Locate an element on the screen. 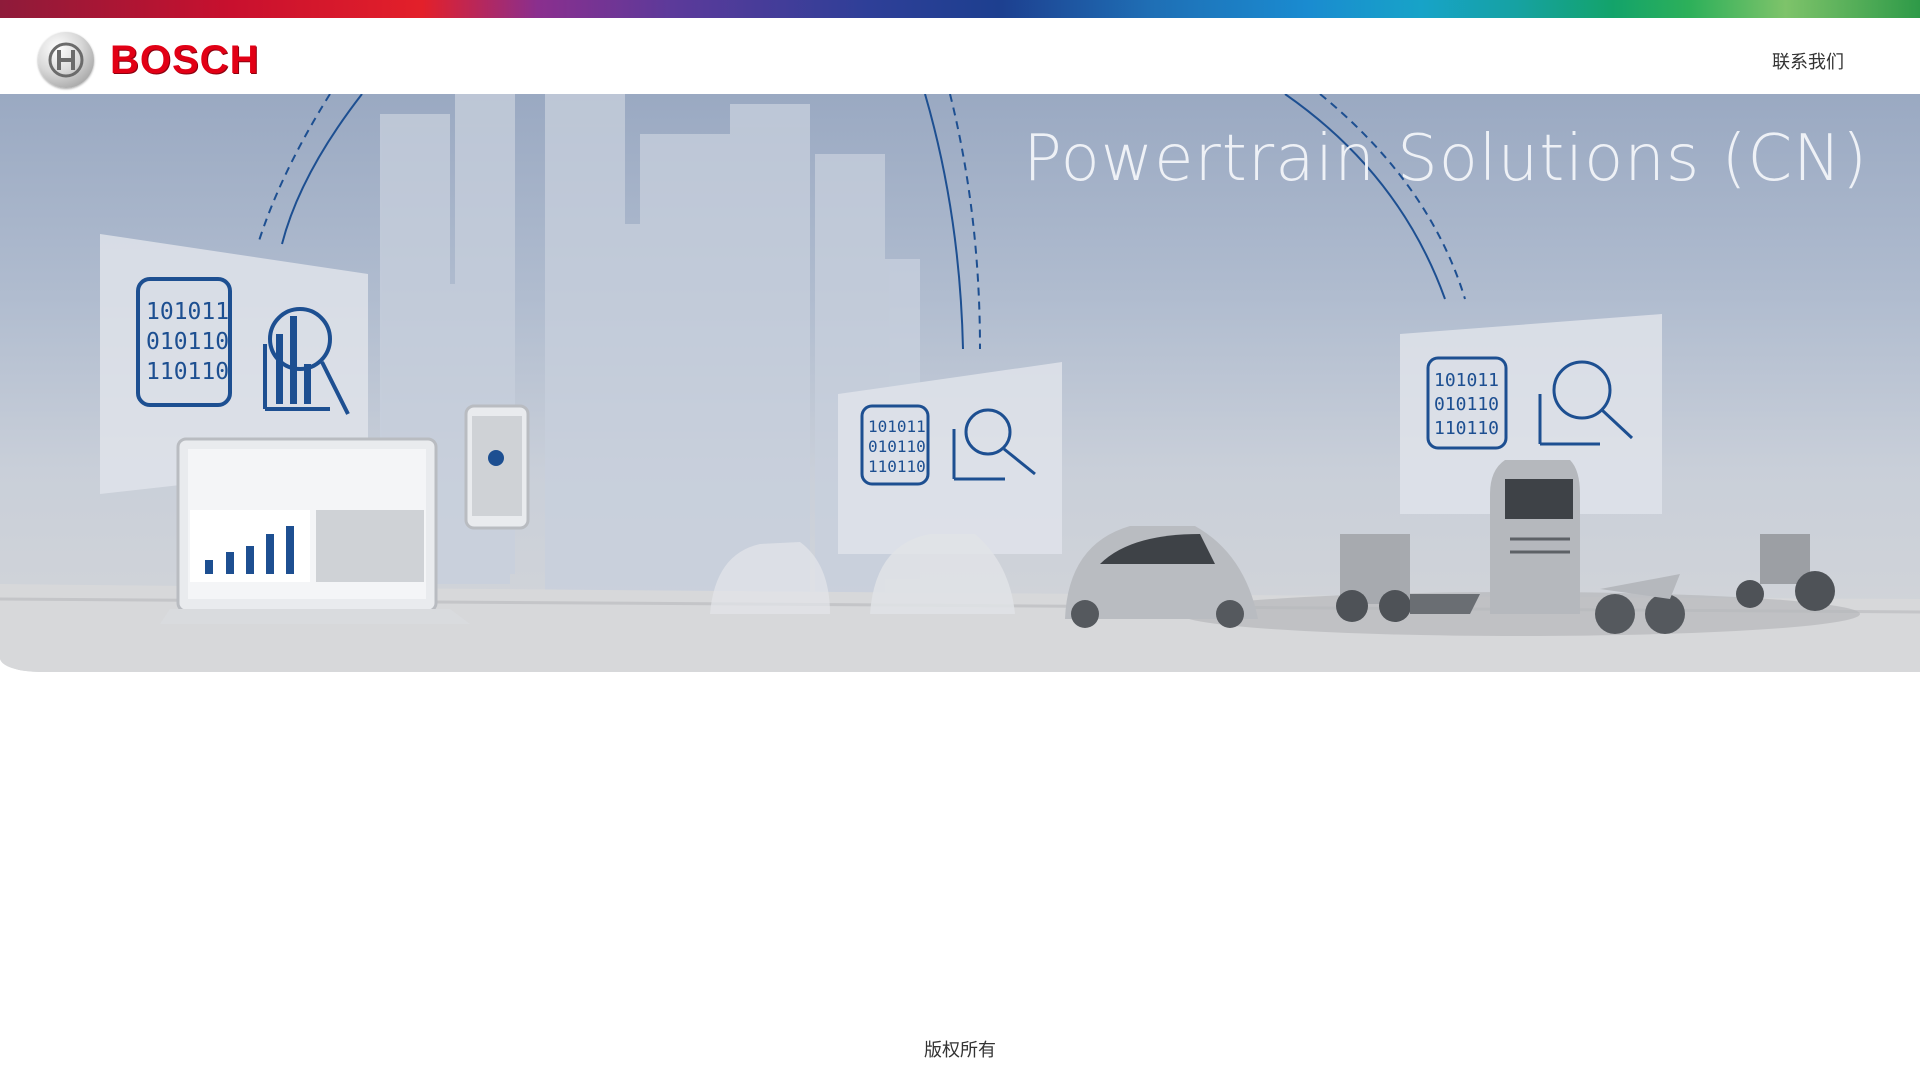  brand-wordmark: BOSCH is located at coordinates (185, 59).